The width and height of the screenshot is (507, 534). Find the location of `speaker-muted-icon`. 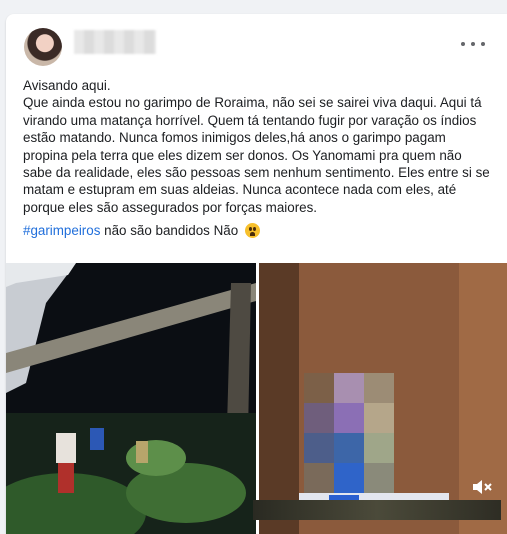

speaker-muted-icon is located at coordinates (482, 487).